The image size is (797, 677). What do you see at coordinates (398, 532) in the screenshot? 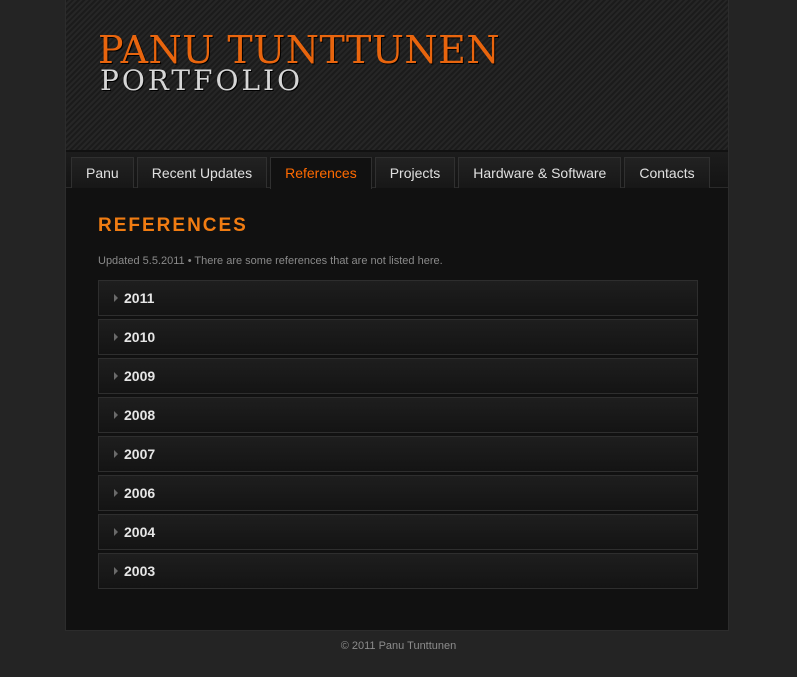
I see `year-row-2004: 2004` at bounding box center [398, 532].